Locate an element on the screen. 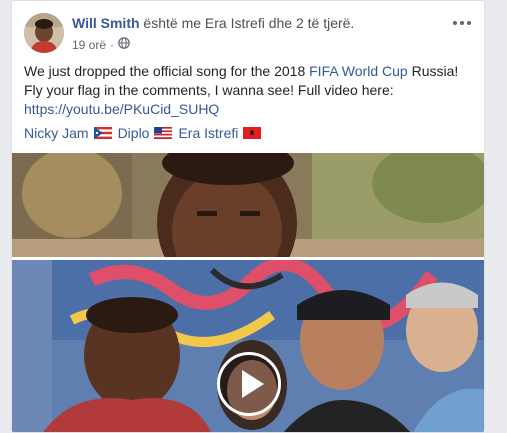  tagged-people: Nicky Jam Diplo Era Istrefi is located at coordinates (145, 133).